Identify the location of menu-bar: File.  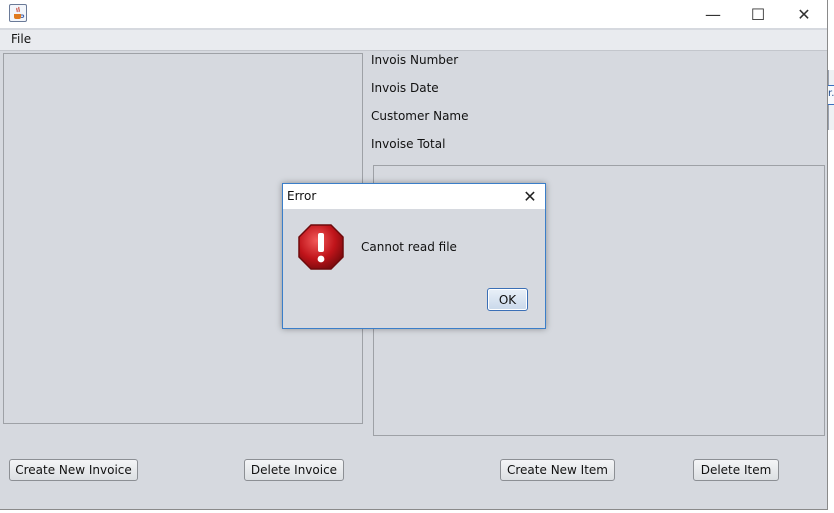
(413, 40).